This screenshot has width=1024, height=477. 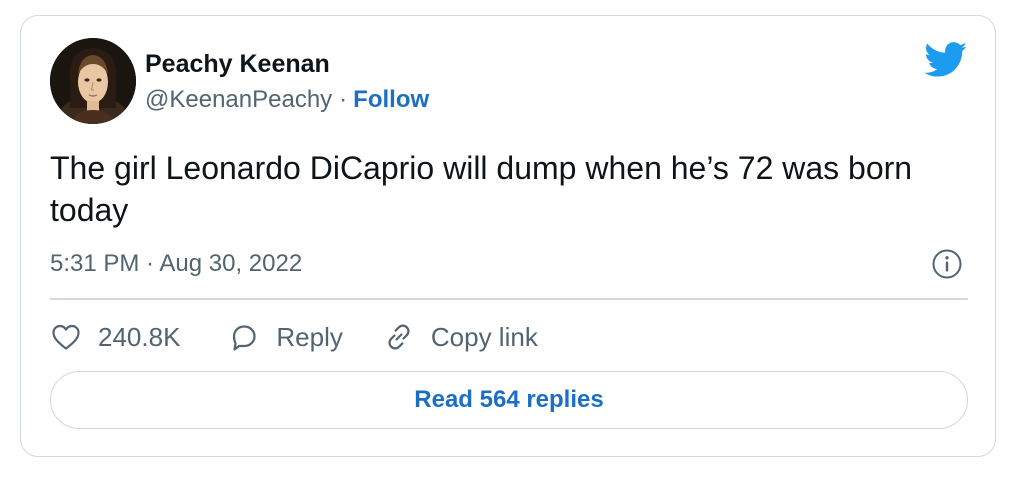 I want to click on reply-button: Reply, so click(x=285, y=337).